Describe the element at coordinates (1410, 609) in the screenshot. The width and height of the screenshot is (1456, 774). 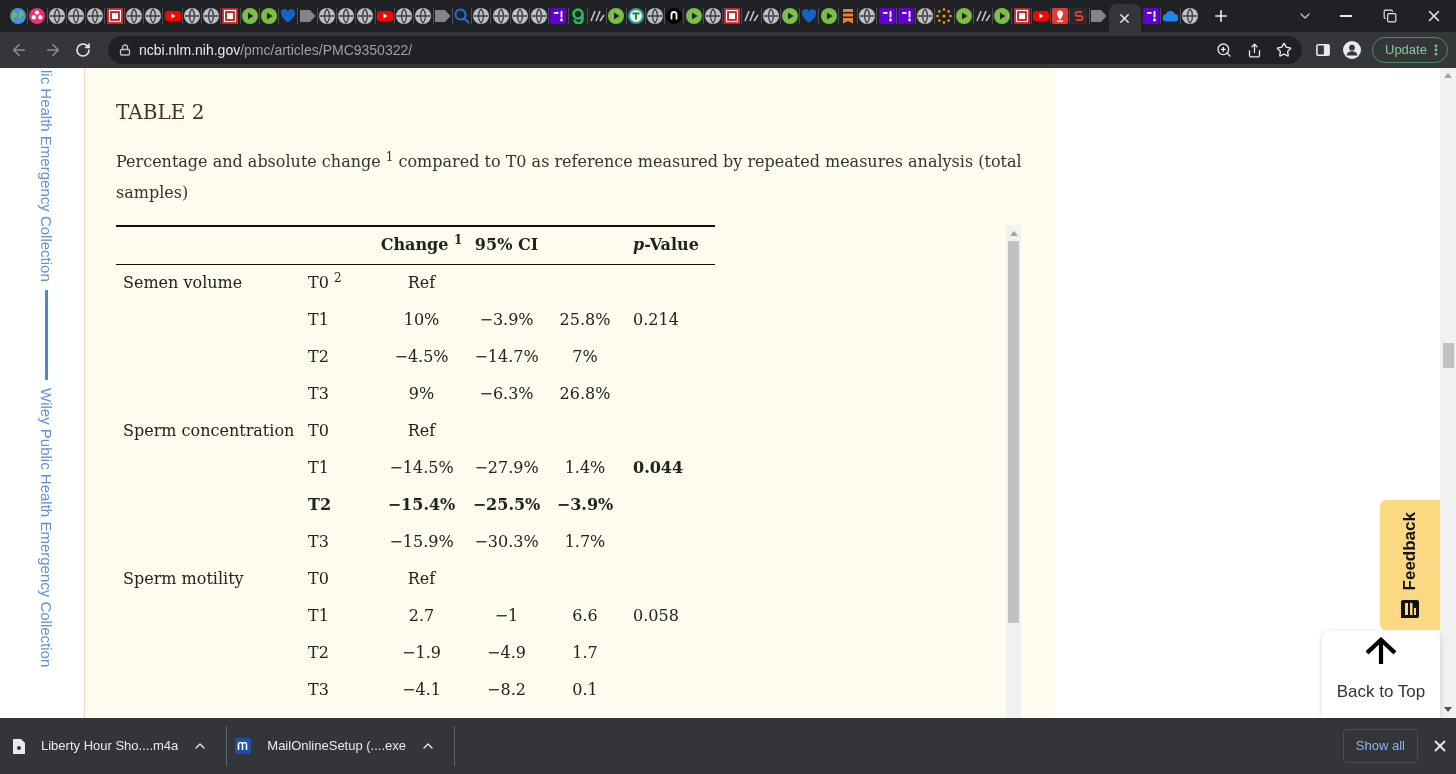
I see `chart-icon` at that location.